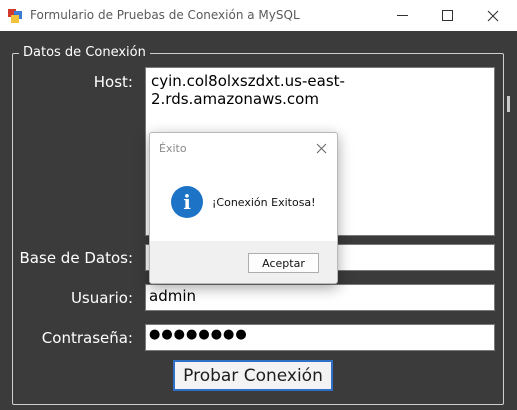 The height and width of the screenshot is (410, 517). What do you see at coordinates (113, 82) in the screenshot?
I see `host-label: Host:` at bounding box center [113, 82].